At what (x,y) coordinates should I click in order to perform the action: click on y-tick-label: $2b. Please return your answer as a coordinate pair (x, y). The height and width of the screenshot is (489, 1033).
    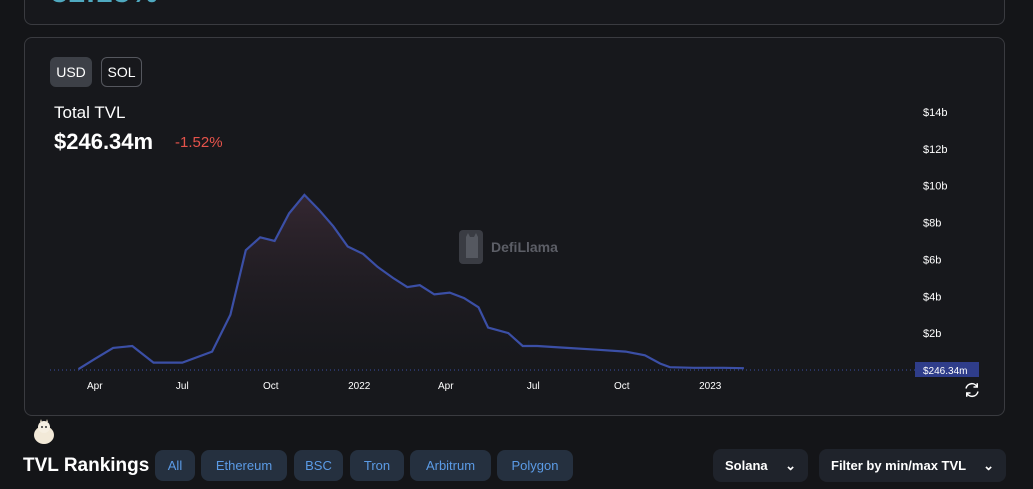
    Looking at the image, I should click on (932, 334).